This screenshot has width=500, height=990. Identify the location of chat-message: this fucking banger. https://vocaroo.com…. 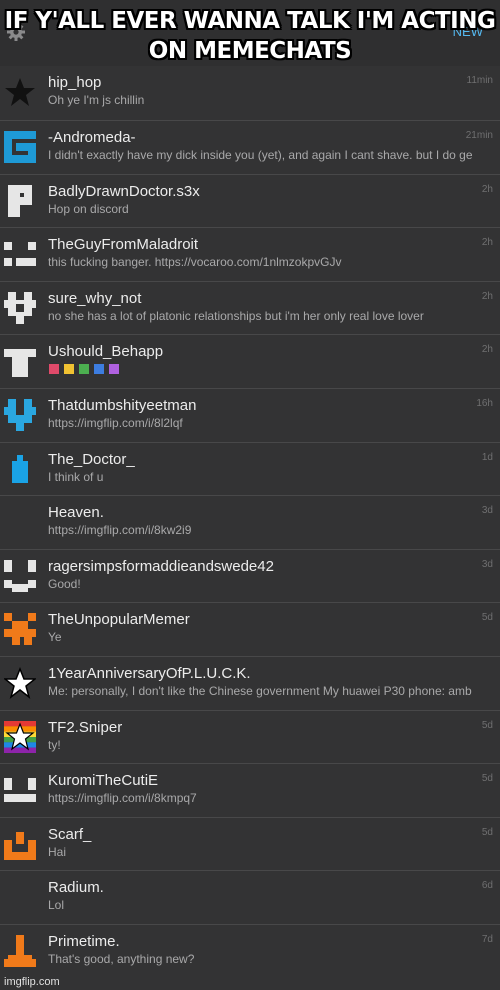
(195, 262).